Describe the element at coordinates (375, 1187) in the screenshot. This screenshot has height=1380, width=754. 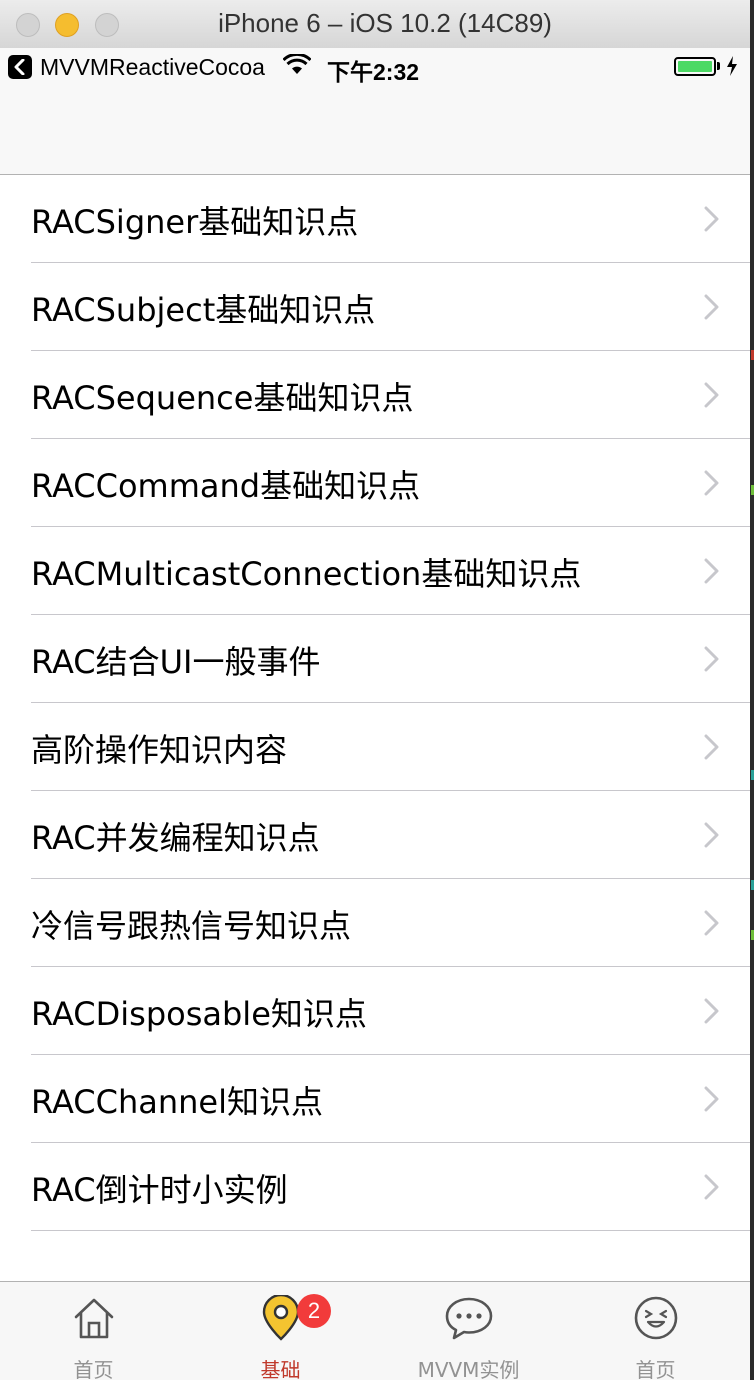
I see `list-item: RAC倒计时小实例` at that location.